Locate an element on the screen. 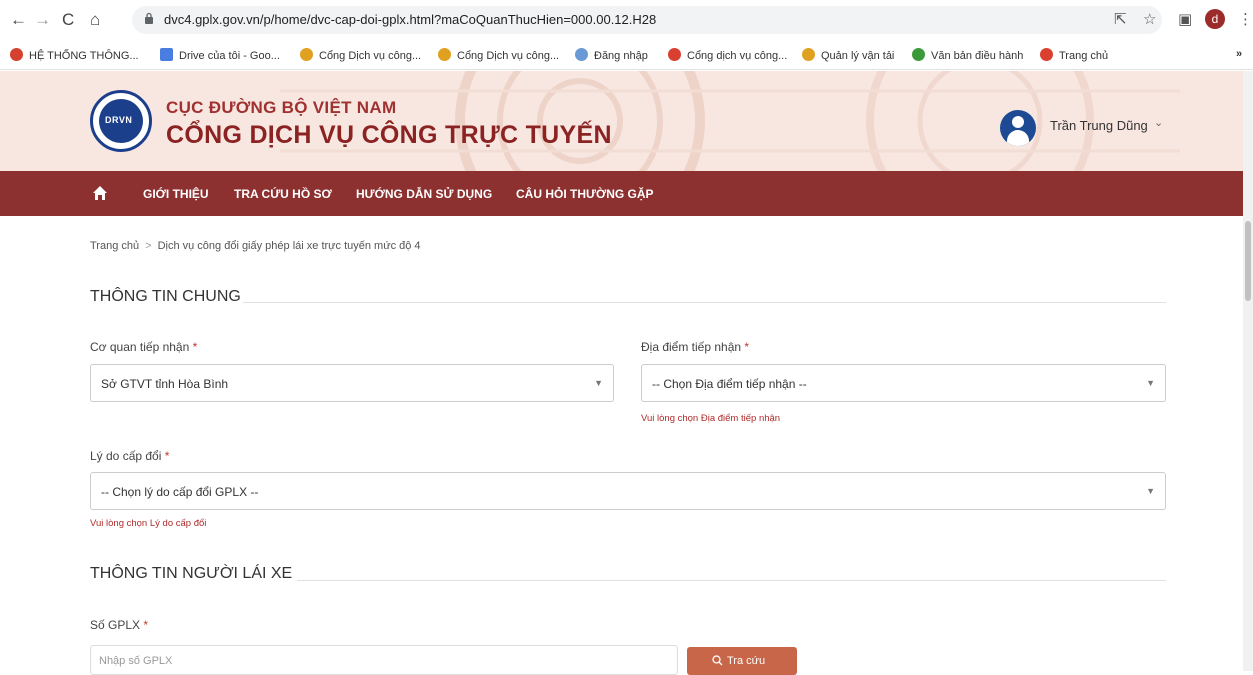  nav-item-cau-hoi: CÂU HỎI THƯỜNG GẶP is located at coordinates (585, 194).